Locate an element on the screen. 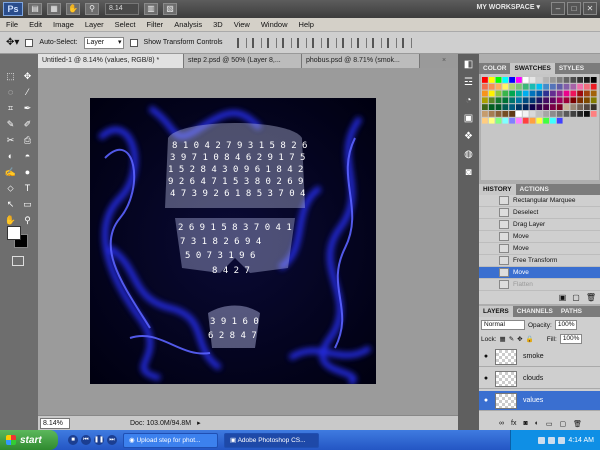 Image resolution: width=600 pixels, height=450 pixels. foreground-color-swatch is located at coordinates (14, 233).